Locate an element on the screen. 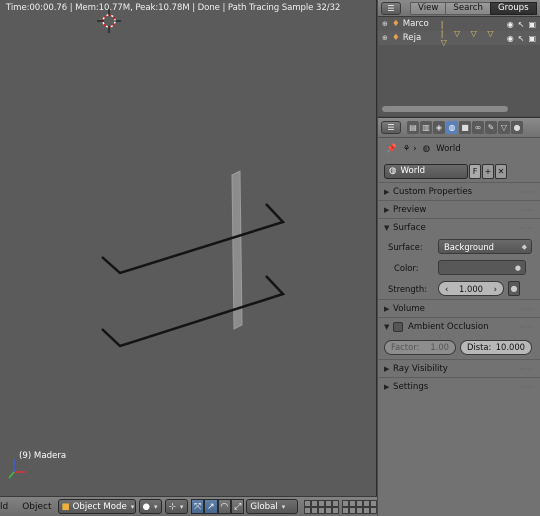 The height and width of the screenshot is (516, 540). upper-rail-object is located at coordinates (193, 239).